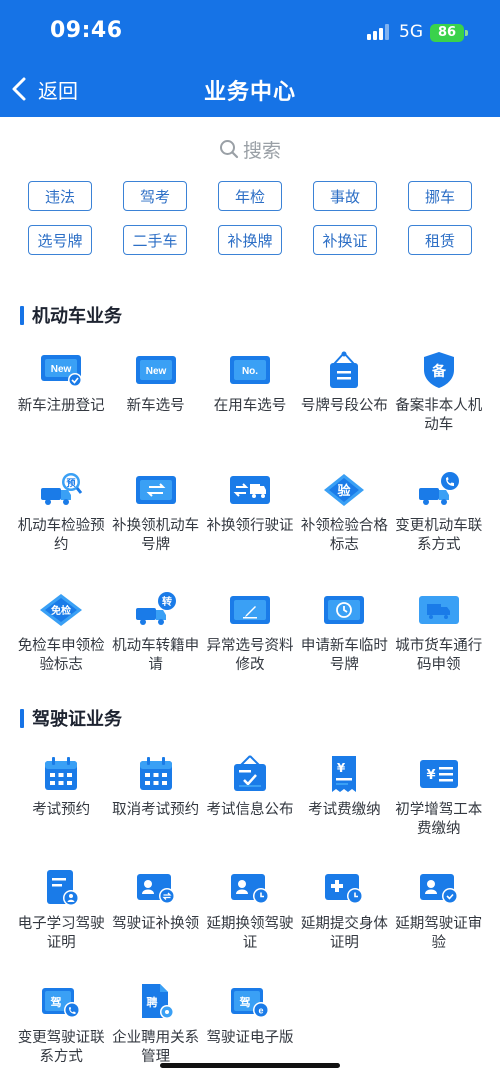 The height and width of the screenshot is (1069, 500). Describe the element at coordinates (250, 632) in the screenshot. I see `service-item: 异常选号资料修改` at that location.